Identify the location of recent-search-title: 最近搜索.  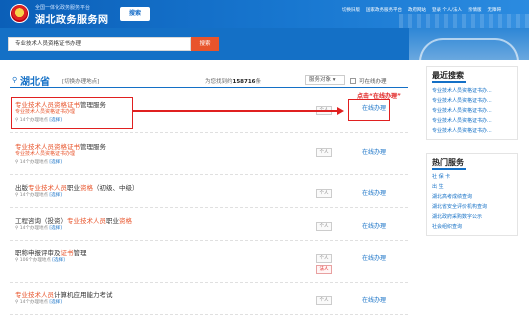
(448, 75).